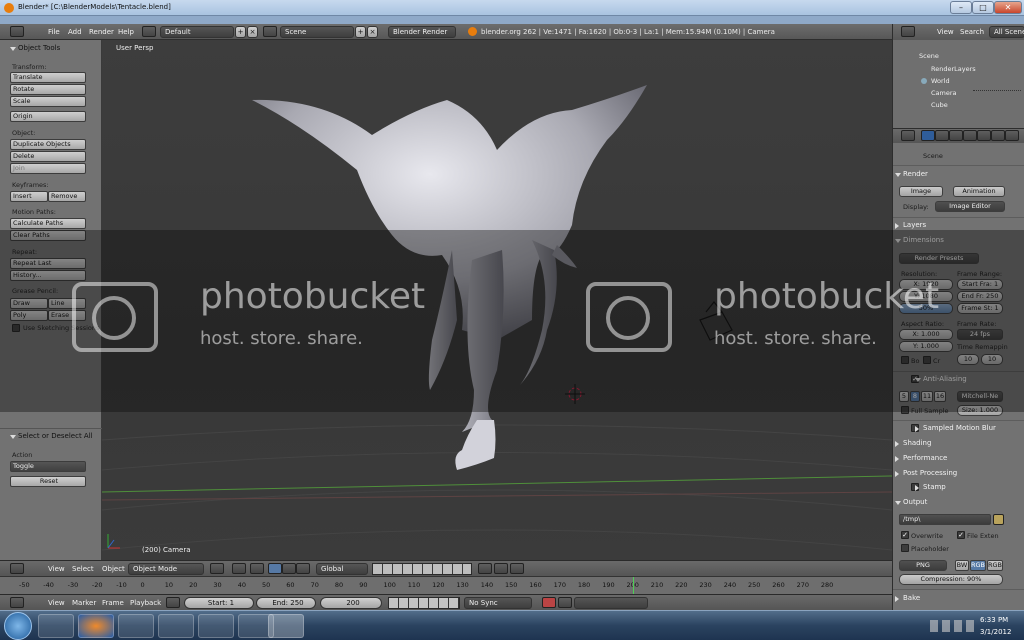 Image resolution: width=1024 pixels, height=640 pixels. What do you see at coordinates (48, 116) in the screenshot?
I see `origin-button: Origin` at bounding box center [48, 116].